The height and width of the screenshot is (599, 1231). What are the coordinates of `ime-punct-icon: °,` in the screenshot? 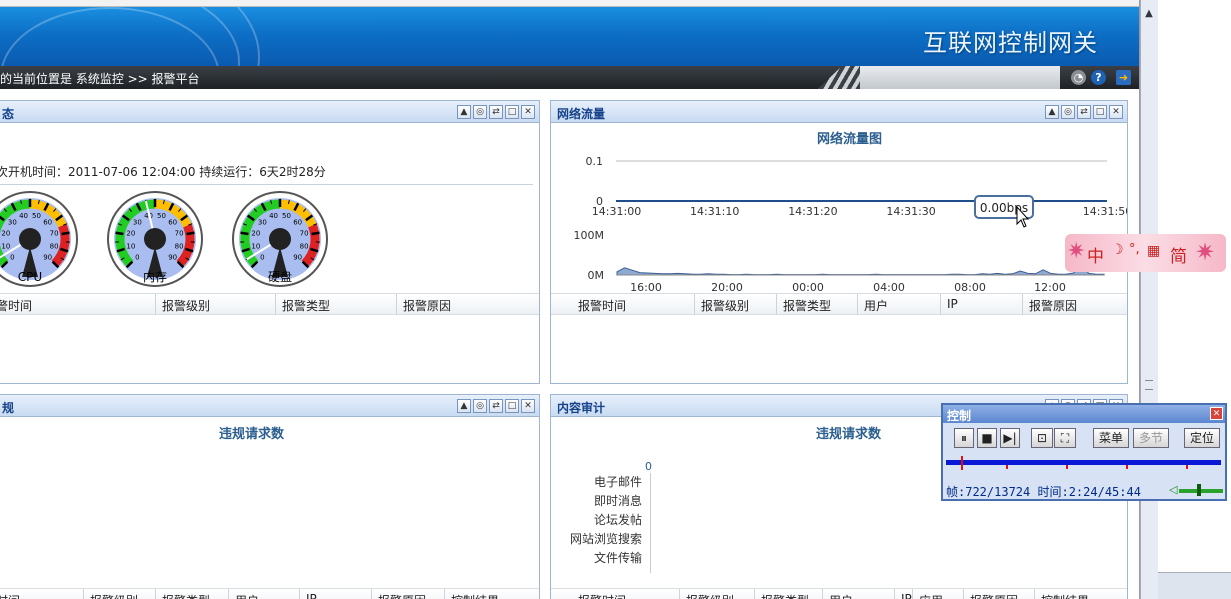 It's located at (1134, 249).